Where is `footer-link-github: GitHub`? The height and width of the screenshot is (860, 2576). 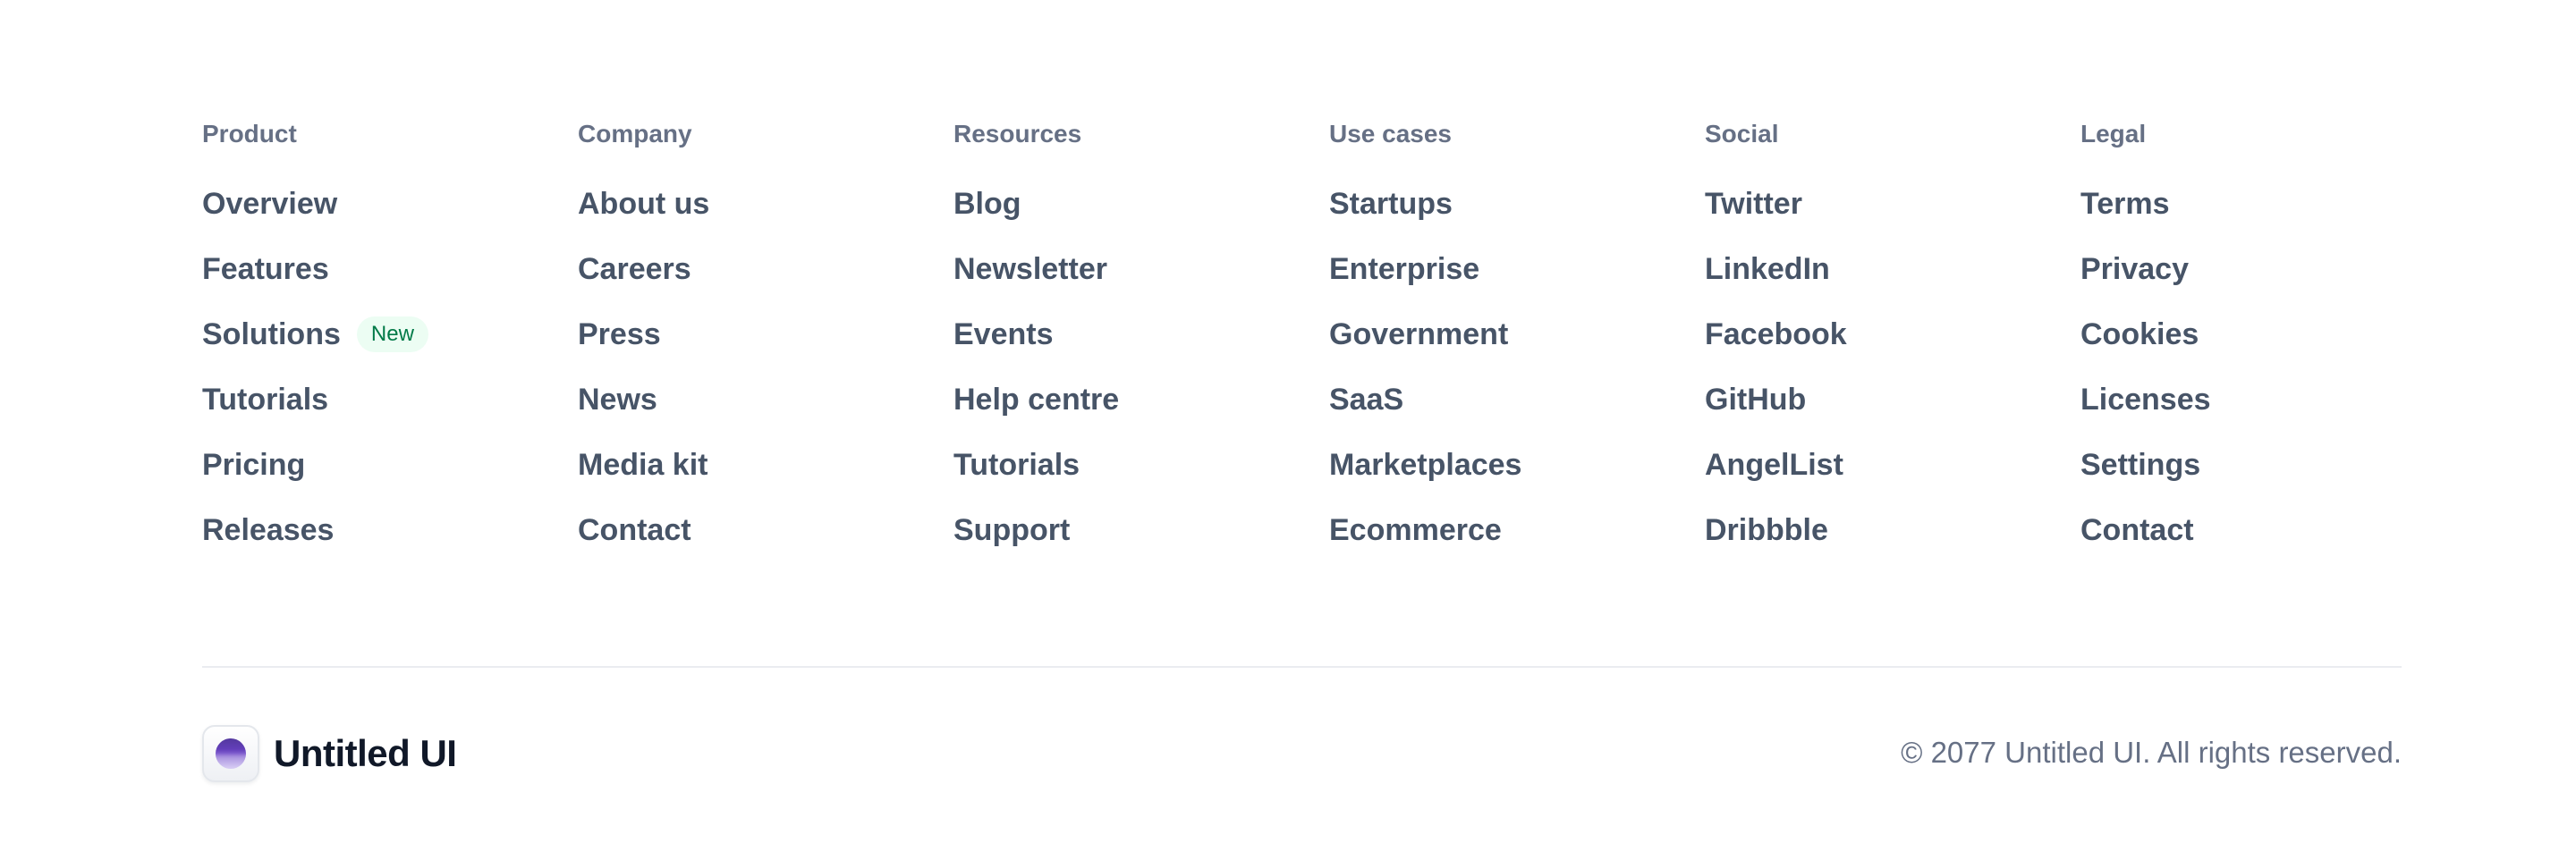
footer-link-github: GitHub is located at coordinates (1755, 400).